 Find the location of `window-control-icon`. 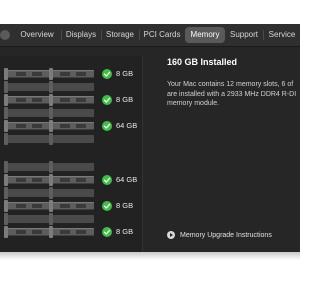

window-control-icon is located at coordinates (5, 35).